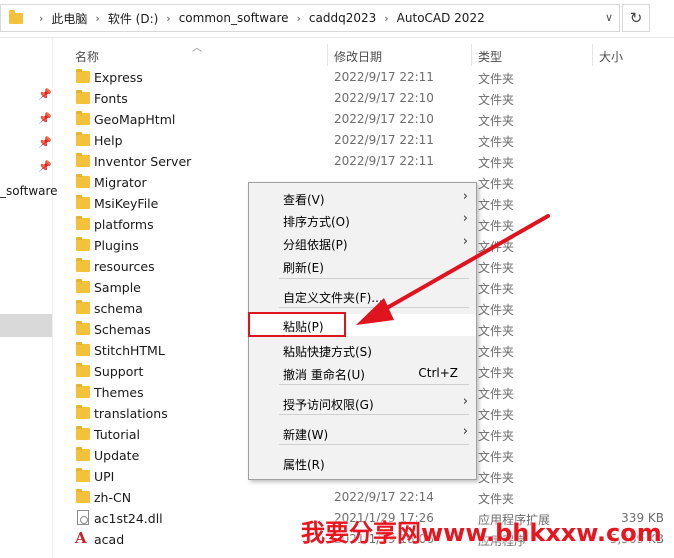 Image resolution: width=674 pixels, height=558 pixels. I want to click on menu-item: 属性(R), so click(362, 463).